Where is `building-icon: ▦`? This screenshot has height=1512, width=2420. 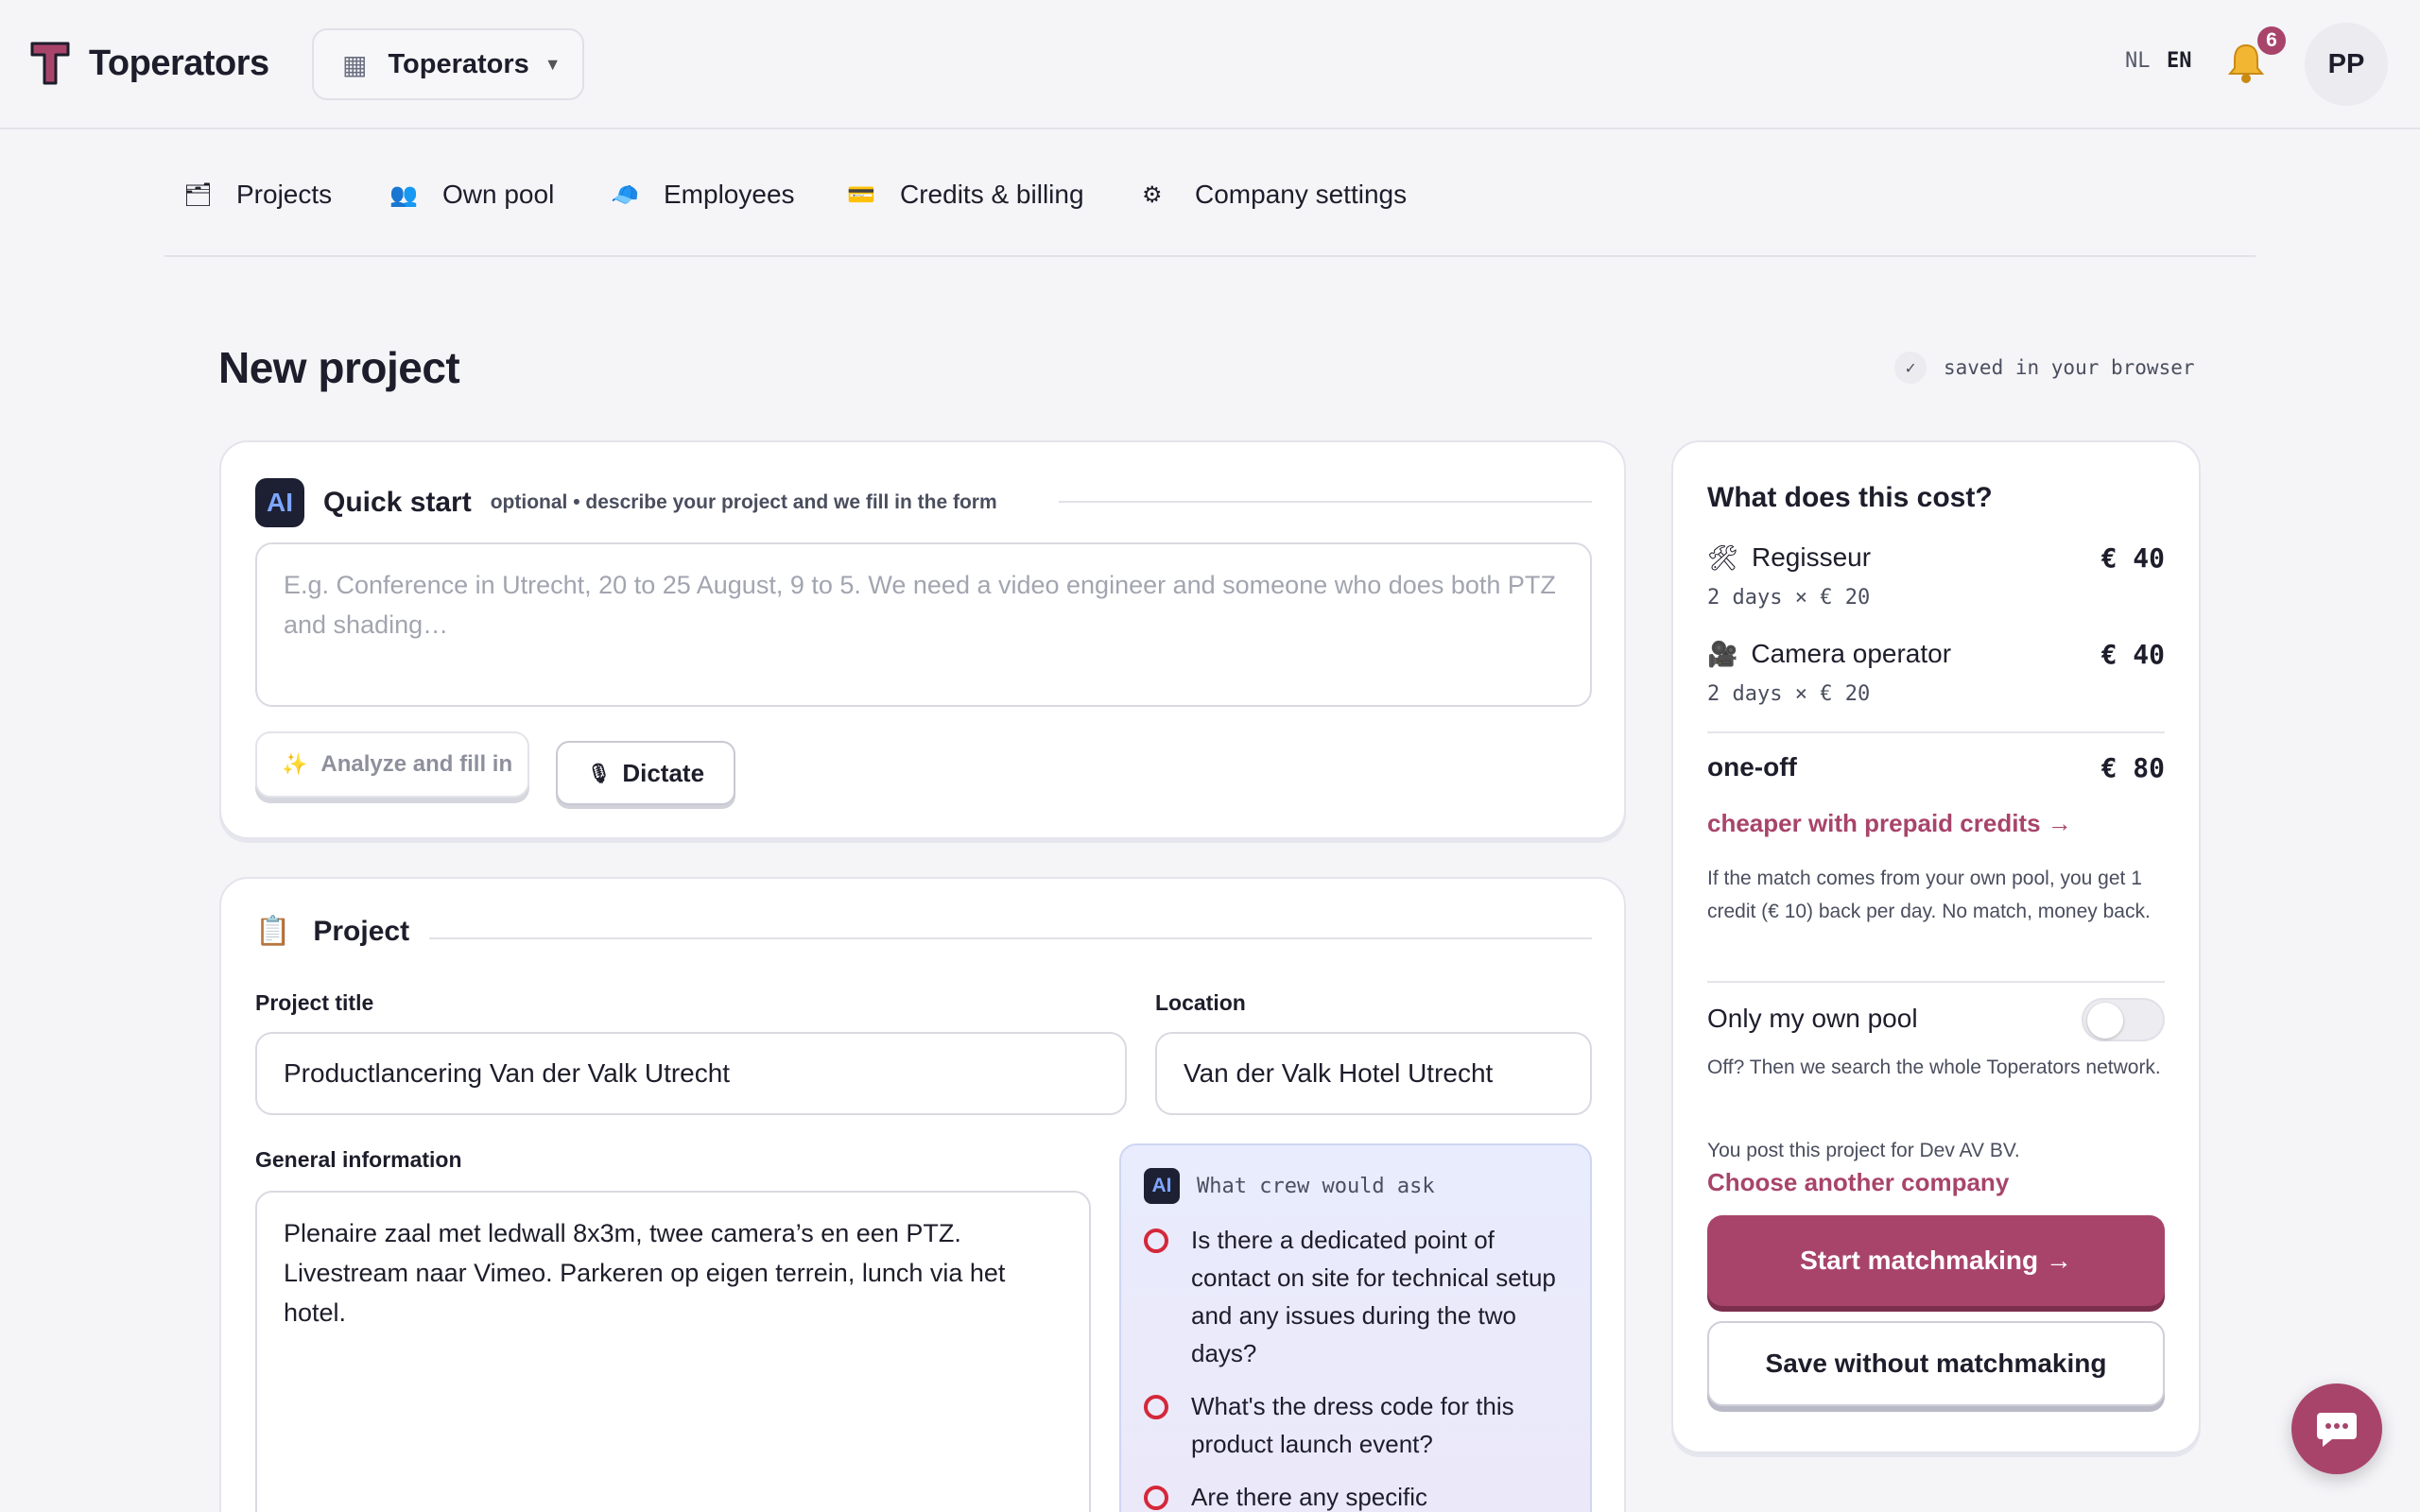
building-icon: ▦ is located at coordinates (355, 64).